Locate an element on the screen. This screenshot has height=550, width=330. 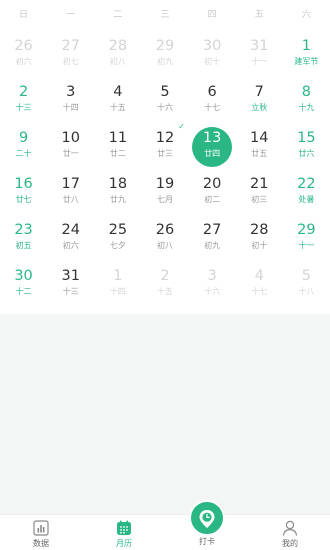
calendar-day: 18 廿九 is located at coordinates (118, 193).